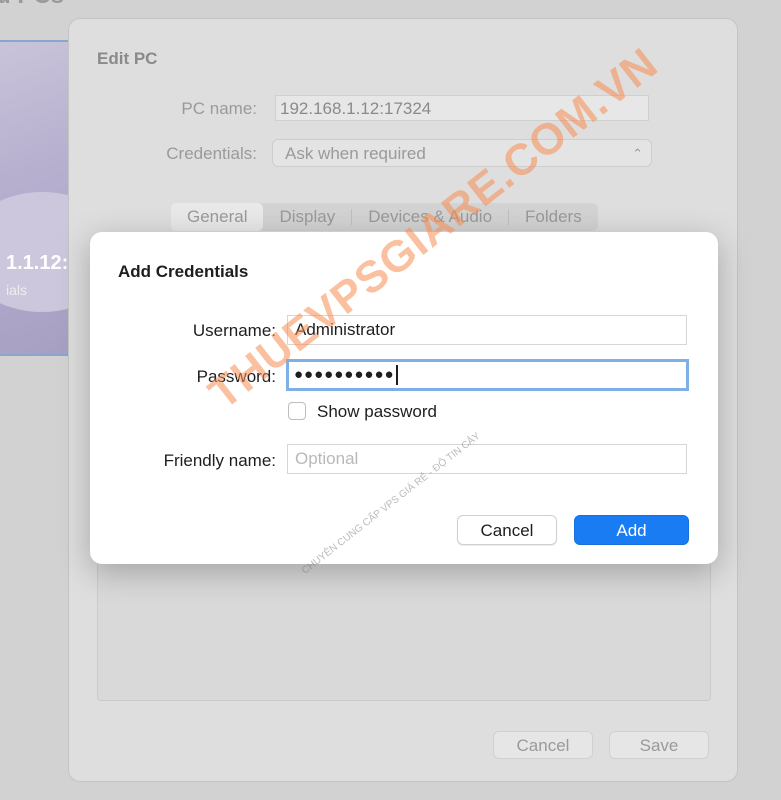 The image size is (781, 800). Describe the element at coordinates (462, 108) in the screenshot. I see `pc-name-field: 192.168.1.12:17324` at that location.